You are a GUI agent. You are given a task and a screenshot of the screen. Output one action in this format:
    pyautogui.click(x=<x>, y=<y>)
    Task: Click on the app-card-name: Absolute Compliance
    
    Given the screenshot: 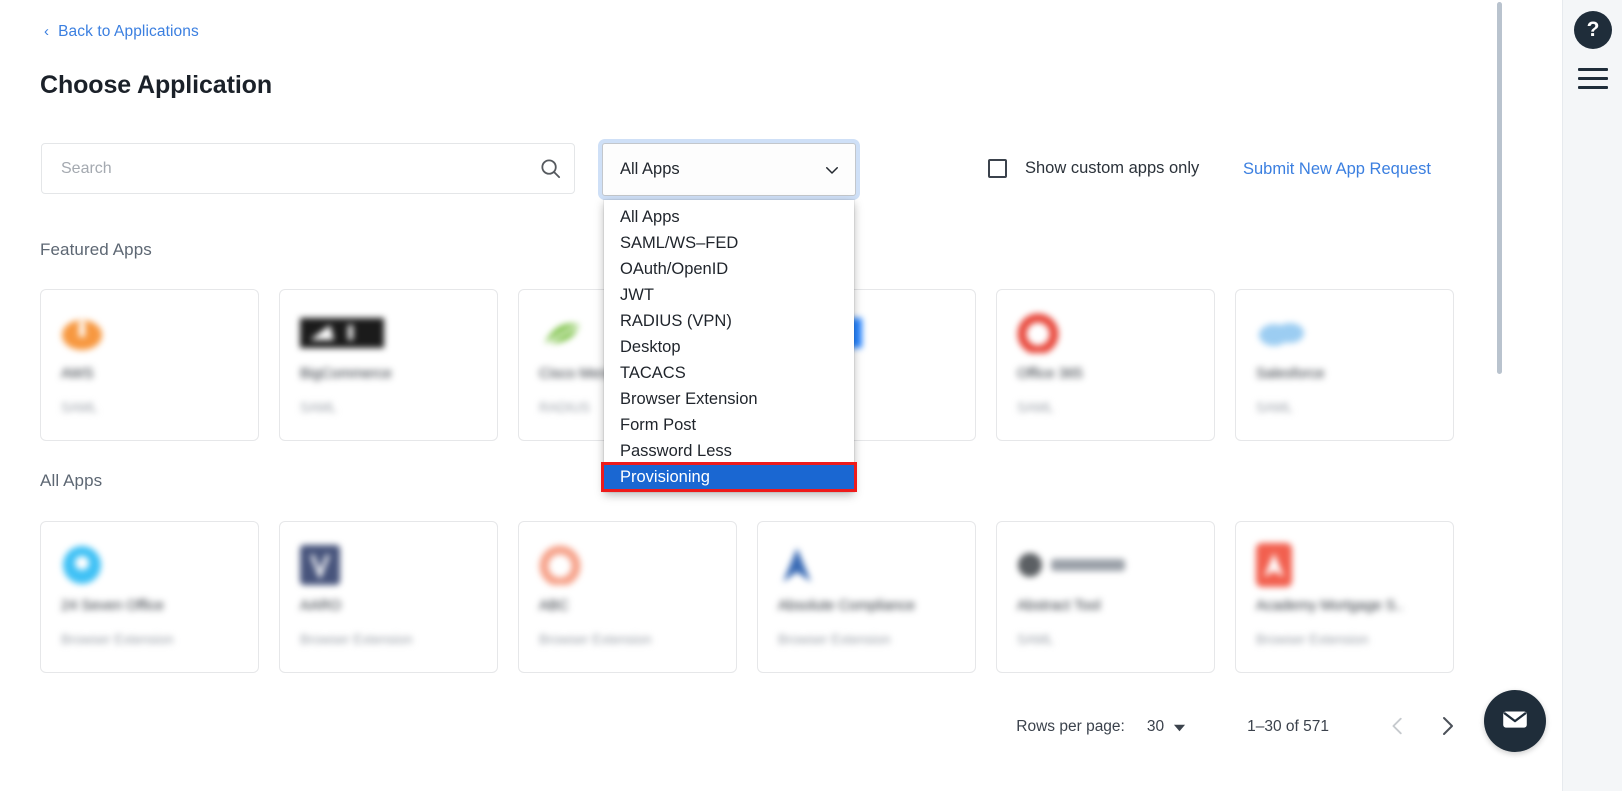 What is the action you would take?
    pyautogui.click(x=847, y=606)
    